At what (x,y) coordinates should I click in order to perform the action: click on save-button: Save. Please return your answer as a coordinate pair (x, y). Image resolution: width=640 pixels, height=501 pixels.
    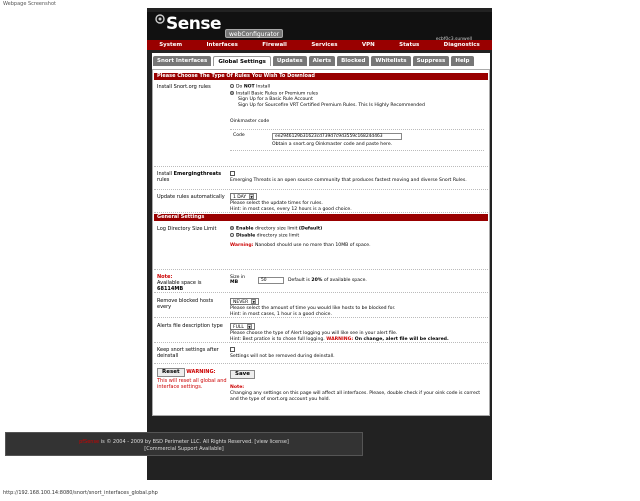
    Looking at the image, I should click on (242, 374).